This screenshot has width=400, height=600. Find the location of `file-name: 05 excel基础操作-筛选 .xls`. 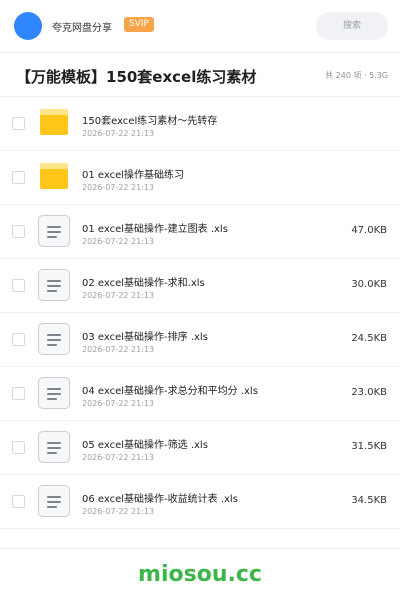

file-name: 05 excel基础操作-筛选 .xls is located at coordinates (145, 445).